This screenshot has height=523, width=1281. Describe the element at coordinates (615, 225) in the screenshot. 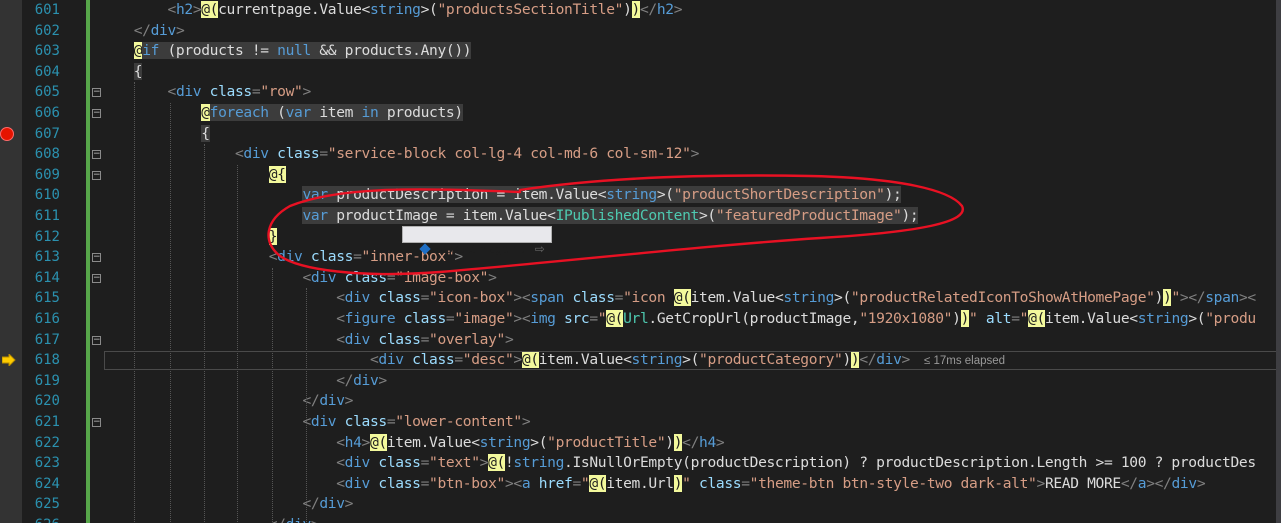

I see `red-circle-annotation` at that location.